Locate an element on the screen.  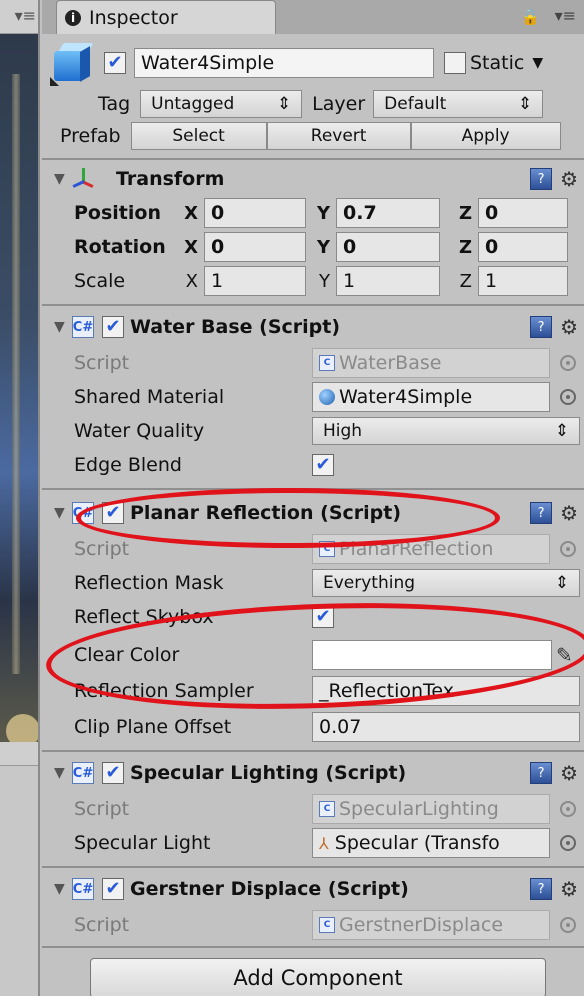
reflection-mask-dropdown: Everything ⇕ is located at coordinates (446, 583).